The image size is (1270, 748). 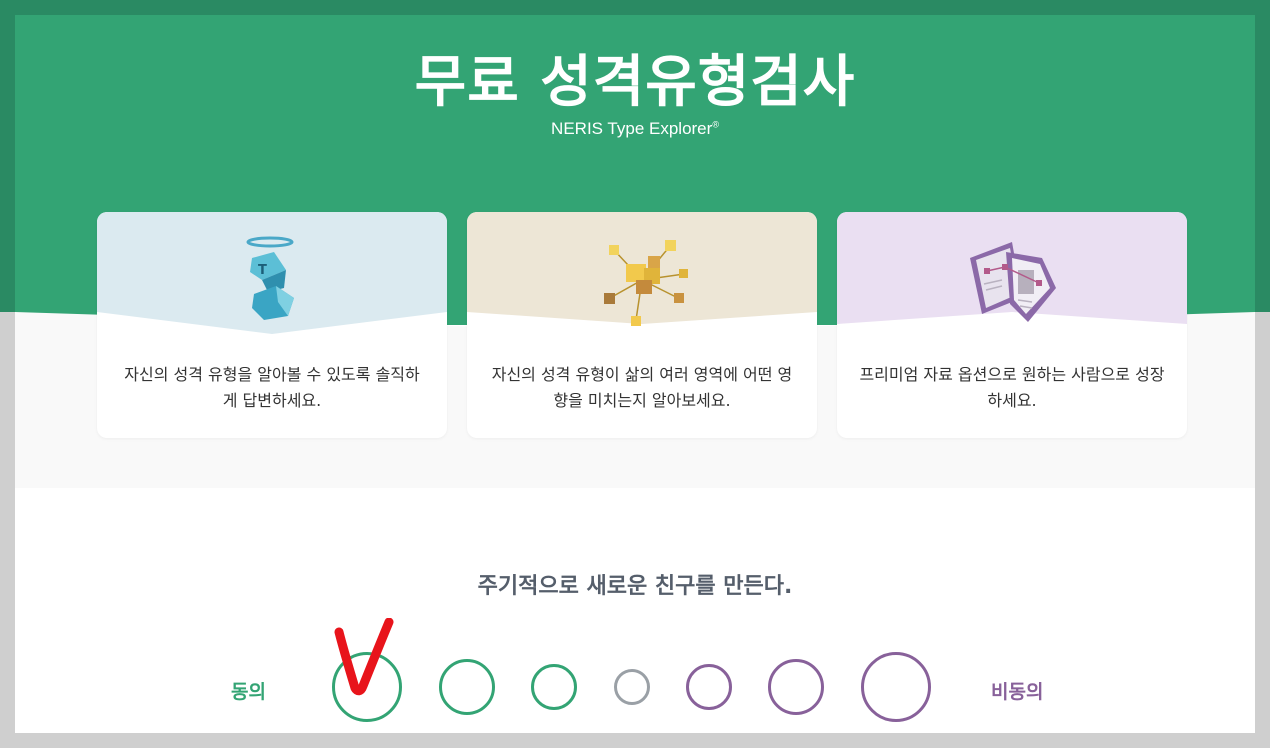 I want to click on info-card-premium-growth: 프리미엄 자료 옵션으로 원하는 사람으로 성장하세요., so click(x=1012, y=325).